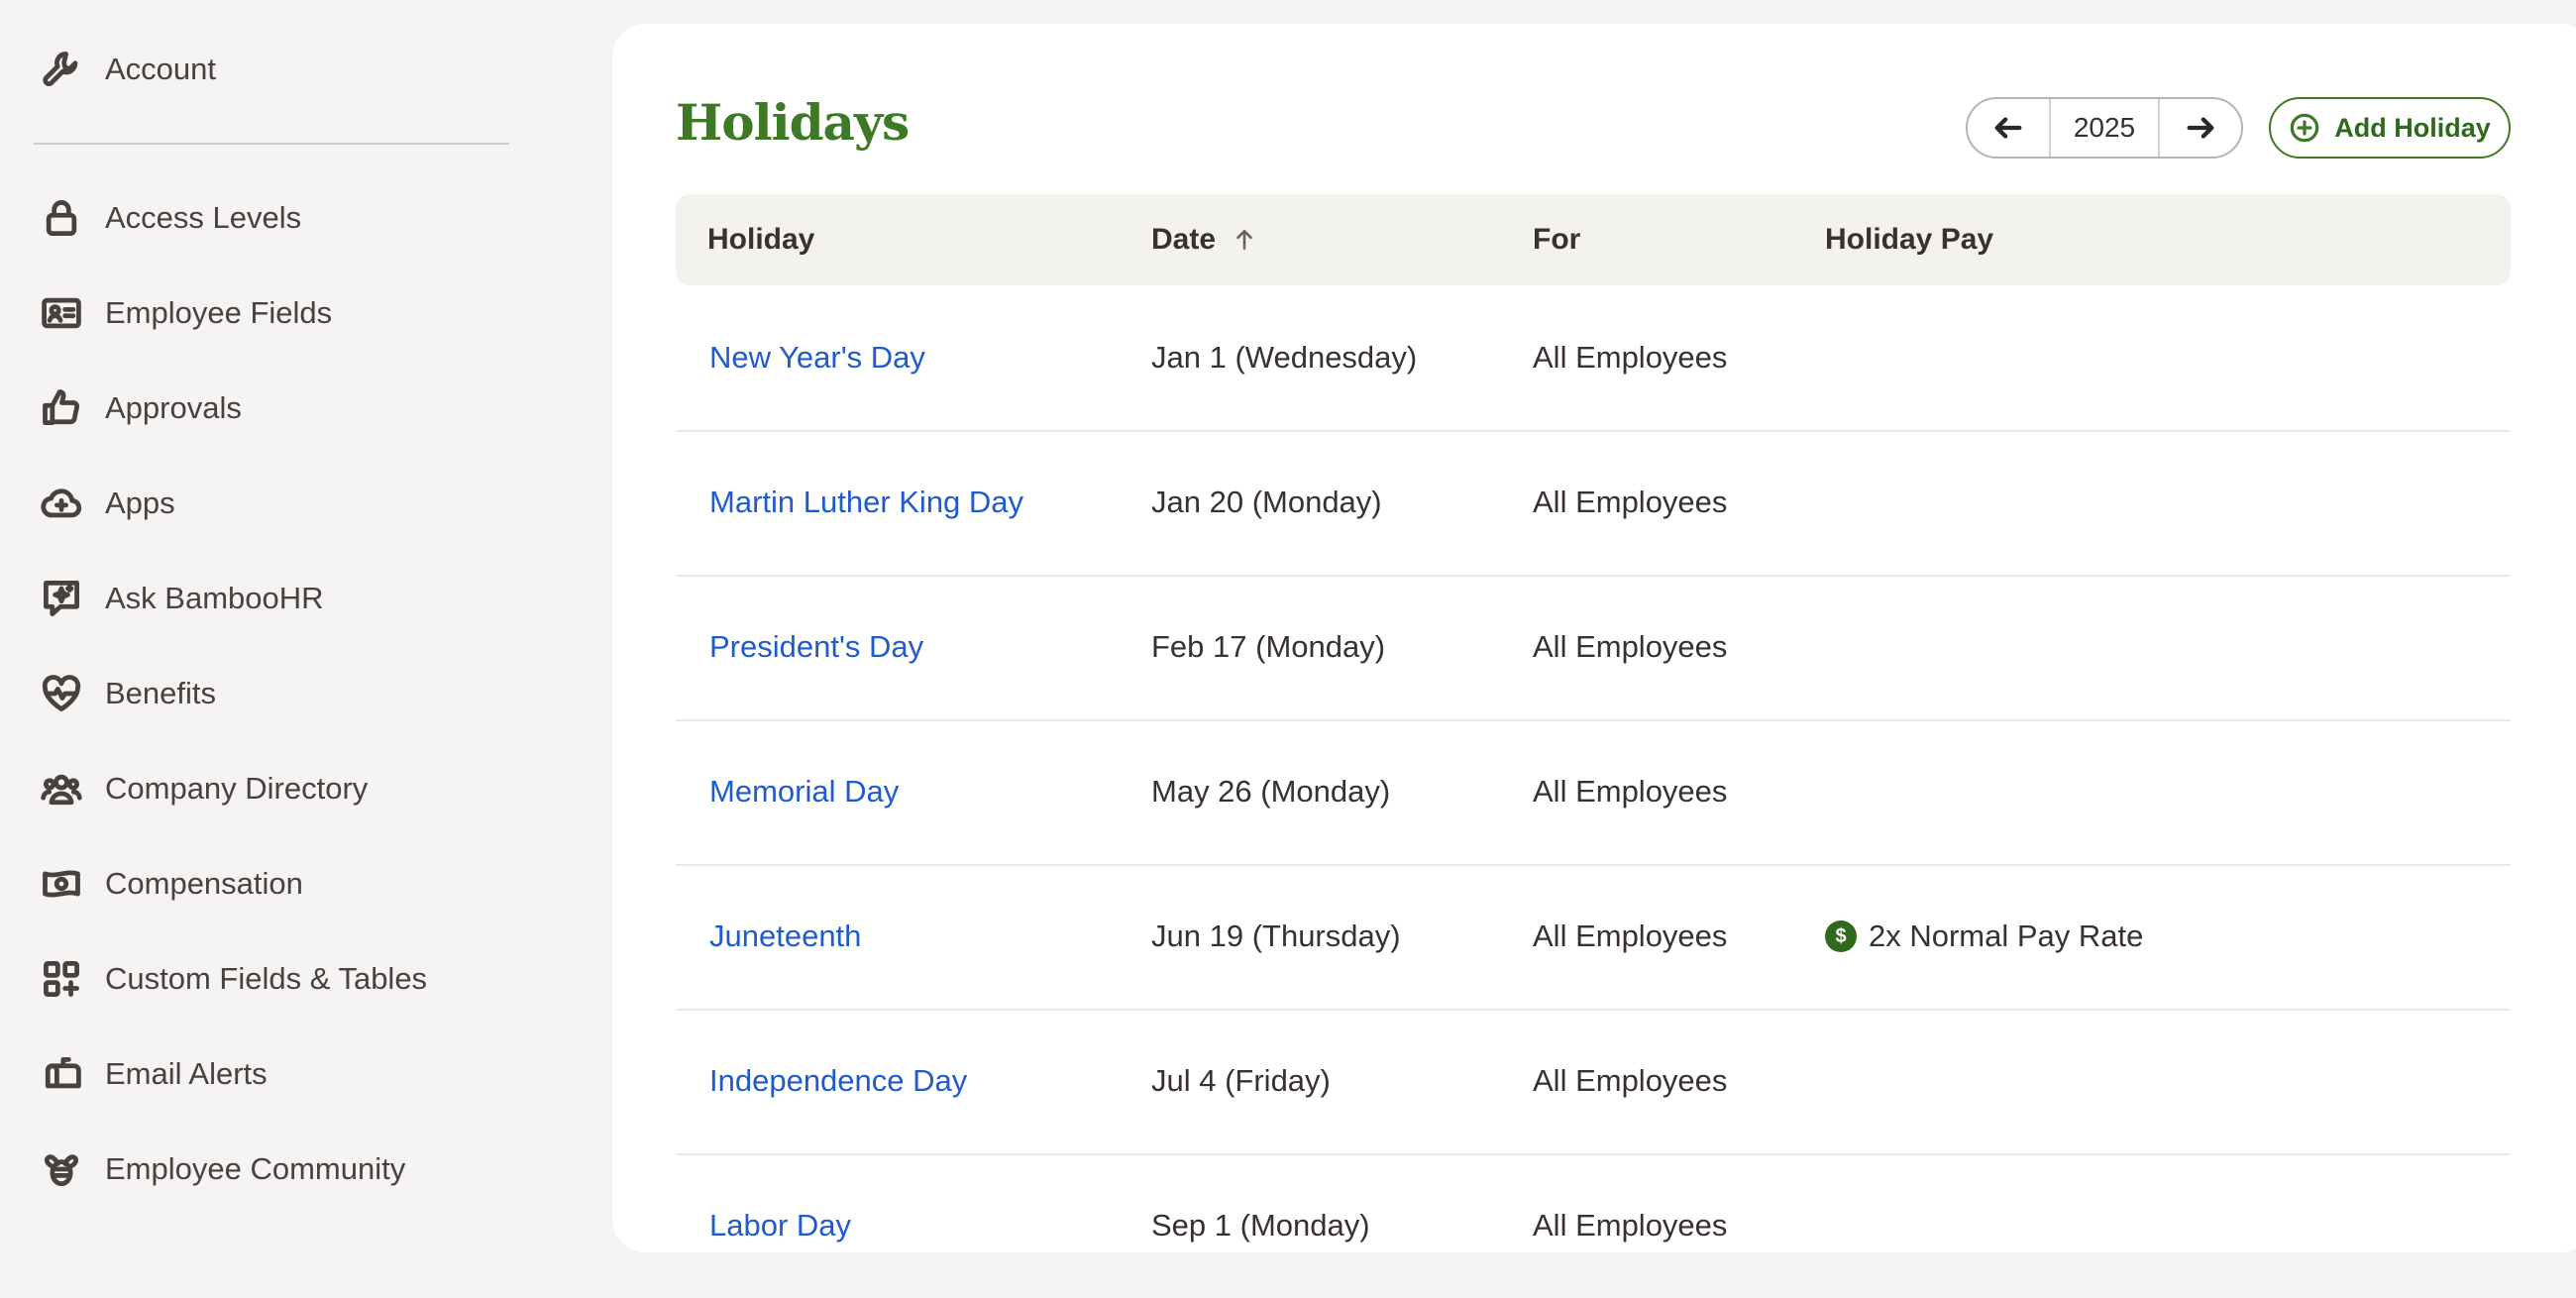 The width and height of the screenshot is (2576, 1298). I want to click on next-year-button, so click(2200, 128).